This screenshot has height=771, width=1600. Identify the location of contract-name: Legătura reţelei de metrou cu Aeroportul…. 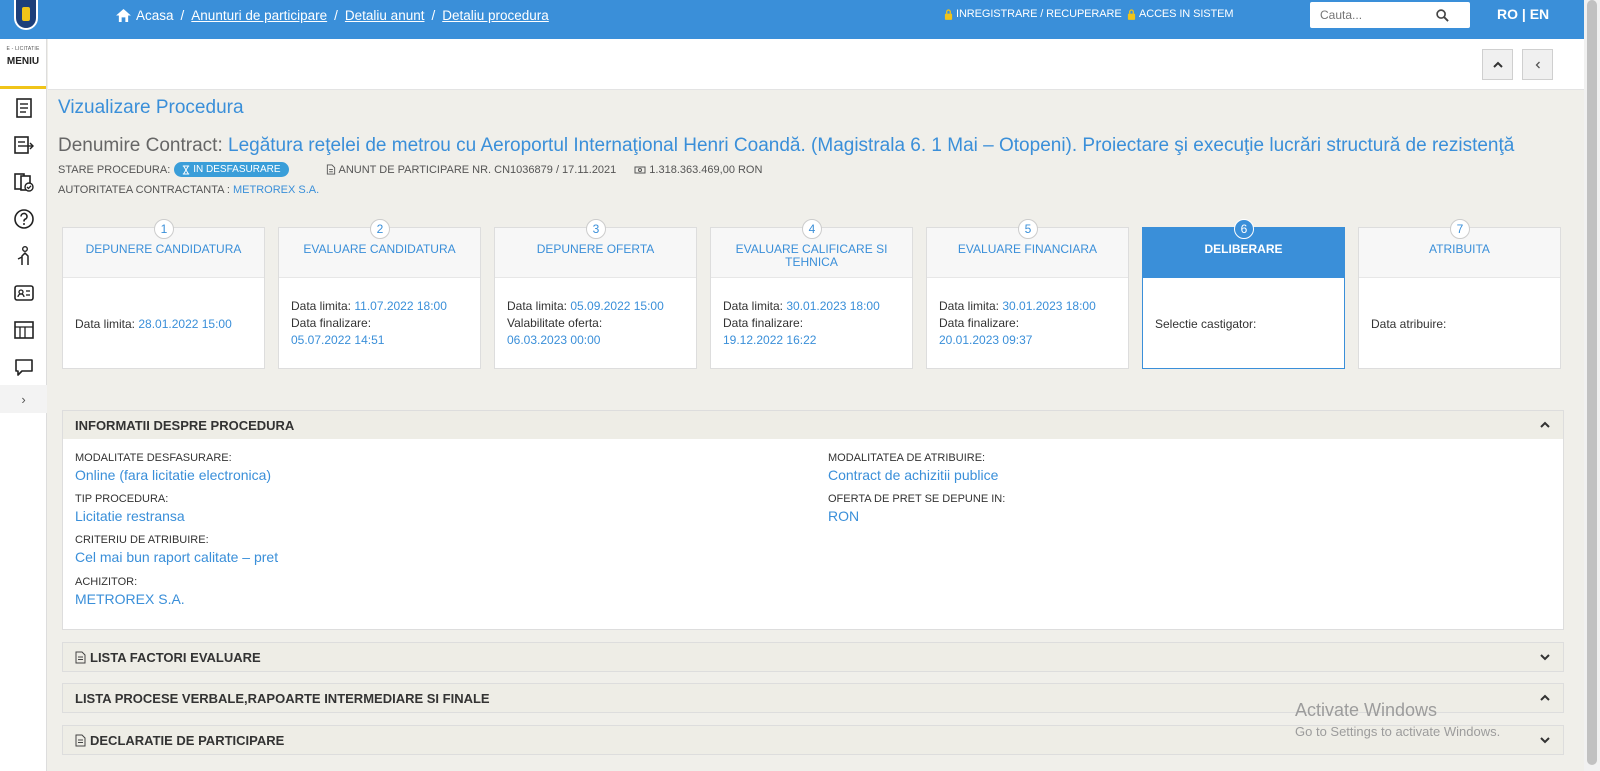
(871, 145).